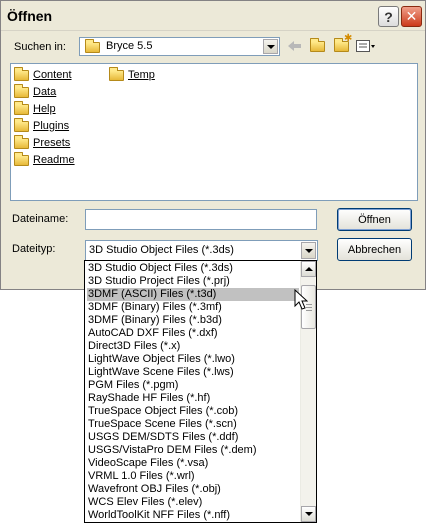 The image size is (426, 523). I want to click on filetype-option: RayShade HF Files (*.hf), so click(193, 398).